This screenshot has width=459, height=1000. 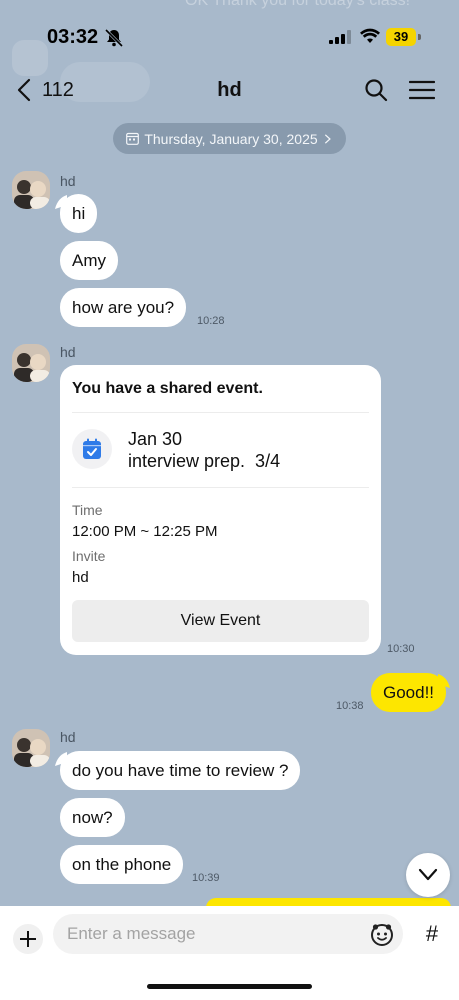 I want to click on message-time: 10:39, so click(x=206, y=878).